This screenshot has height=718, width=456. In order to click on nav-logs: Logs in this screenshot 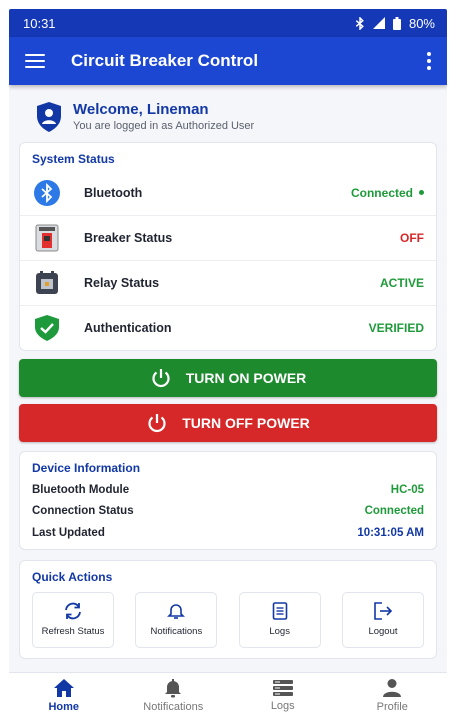, I will do `click(283, 695)`.